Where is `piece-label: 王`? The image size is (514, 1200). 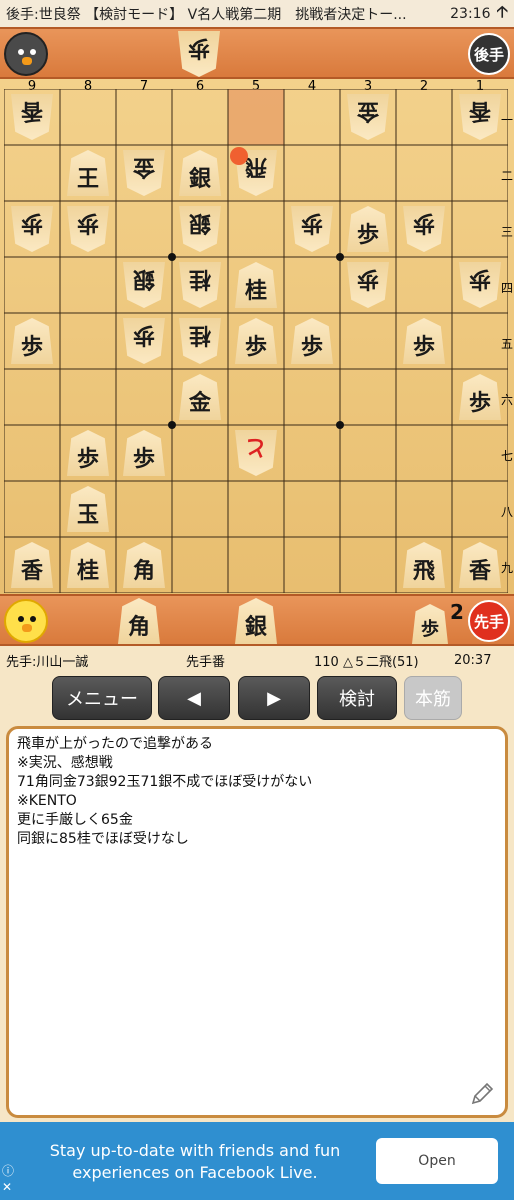
piece-label: 王 is located at coordinates (87, 179).